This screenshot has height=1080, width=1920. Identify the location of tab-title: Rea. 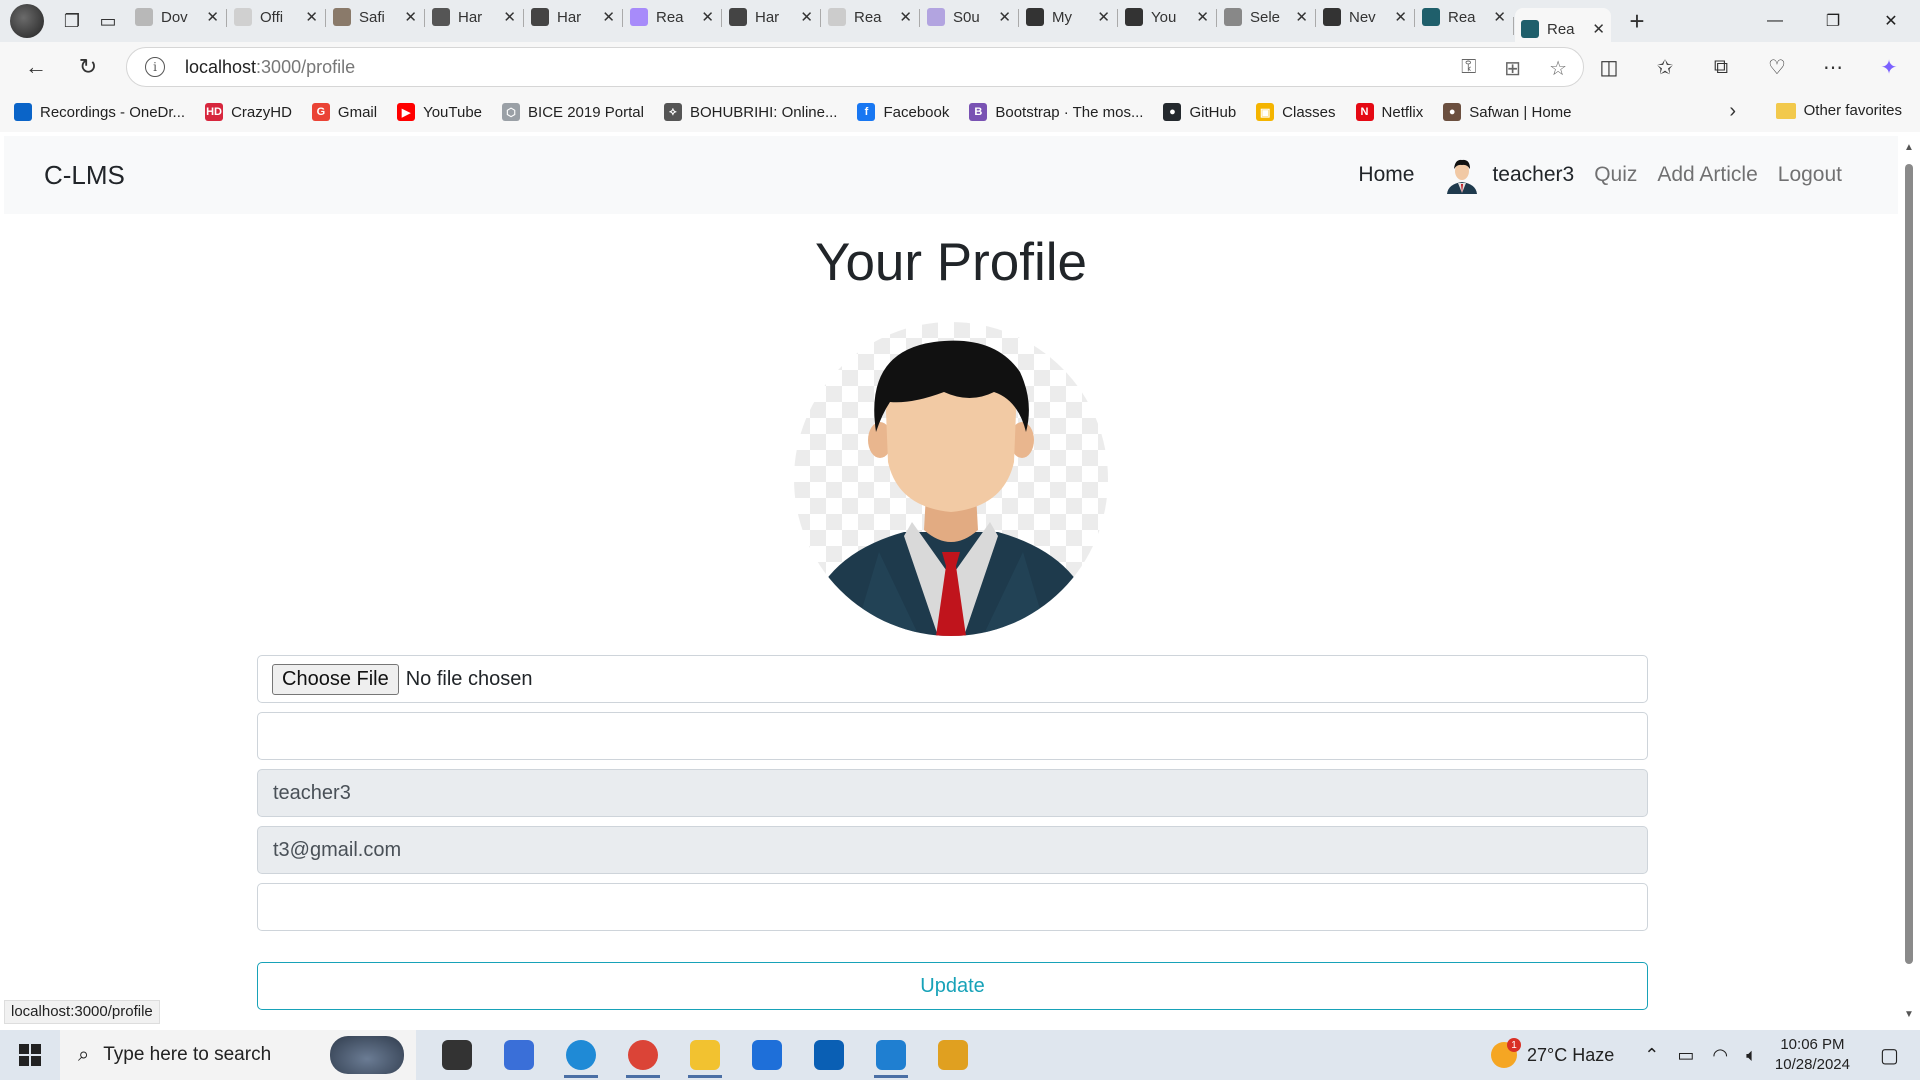
(670, 17).